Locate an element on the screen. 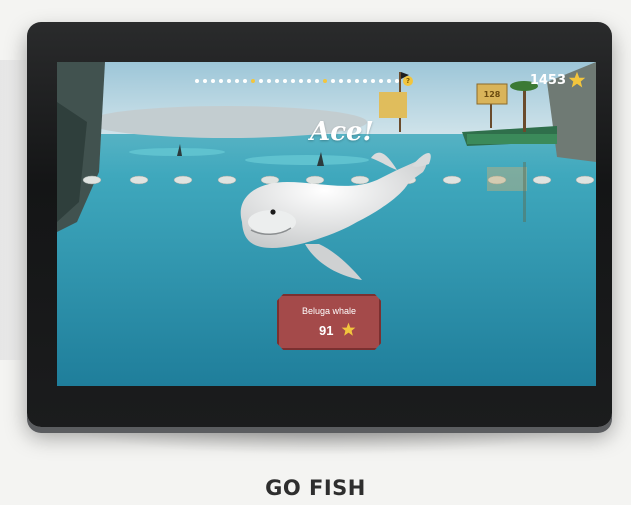  catch-name: Beluga whale is located at coordinates (329, 311).